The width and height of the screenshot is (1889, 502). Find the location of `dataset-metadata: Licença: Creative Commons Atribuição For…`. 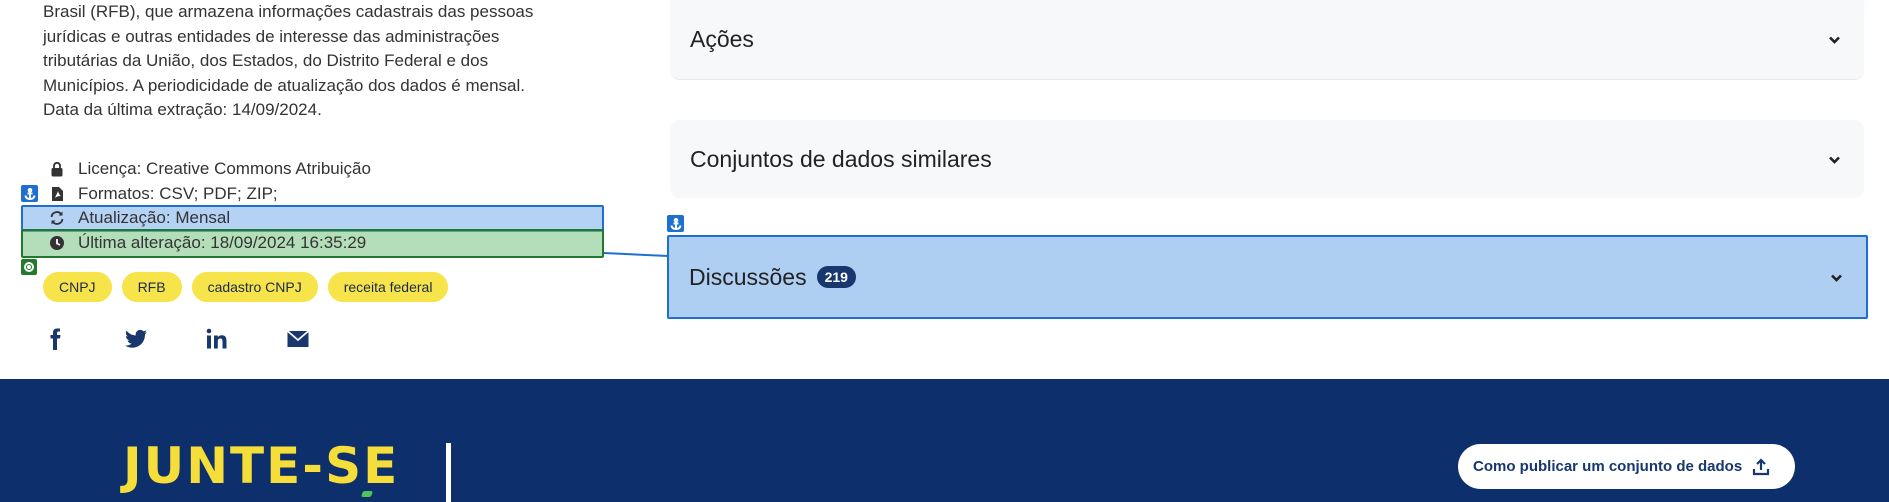

dataset-metadata: Licença: Creative Commons Atribuição For… is located at coordinates (323, 206).